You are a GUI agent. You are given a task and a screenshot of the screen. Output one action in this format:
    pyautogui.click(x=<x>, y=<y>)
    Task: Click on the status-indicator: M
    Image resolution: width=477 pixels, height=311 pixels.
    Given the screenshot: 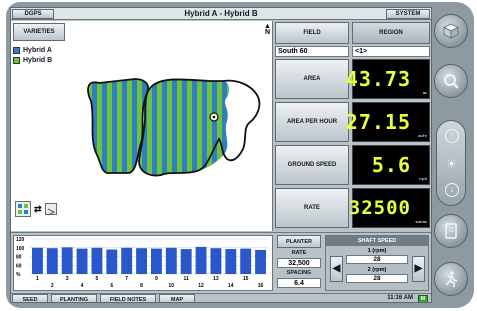 What is the action you would take?
    pyautogui.click(x=423, y=298)
    